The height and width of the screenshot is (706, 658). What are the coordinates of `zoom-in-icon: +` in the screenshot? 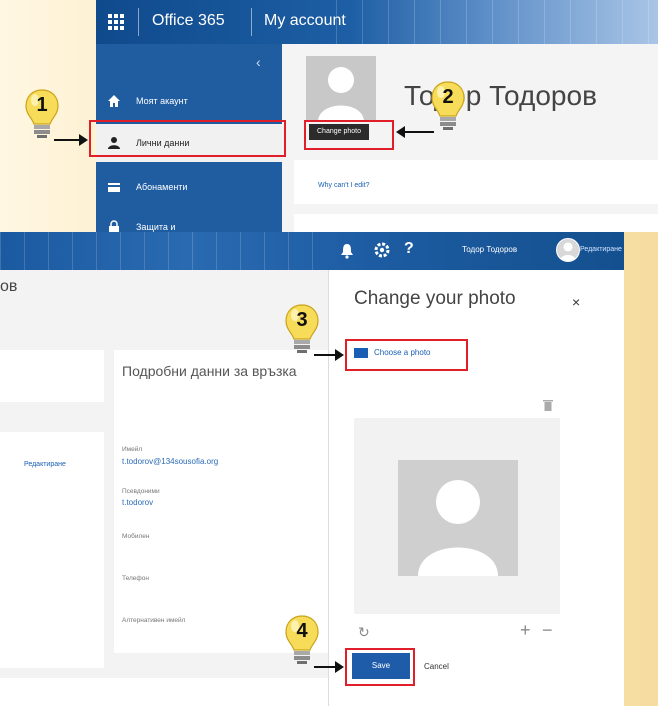 It's located at (525, 630).